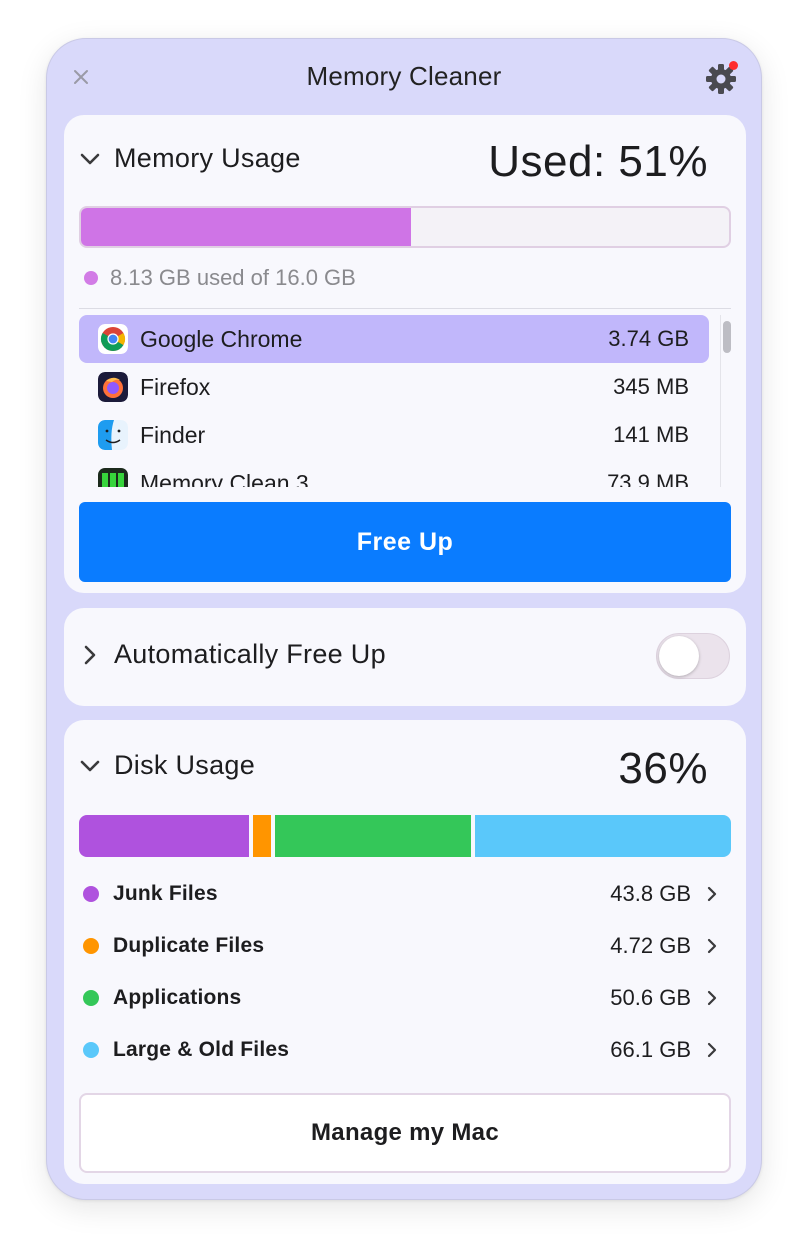 The height and width of the screenshot is (1254, 808). I want to click on toggle-knob, so click(679, 656).